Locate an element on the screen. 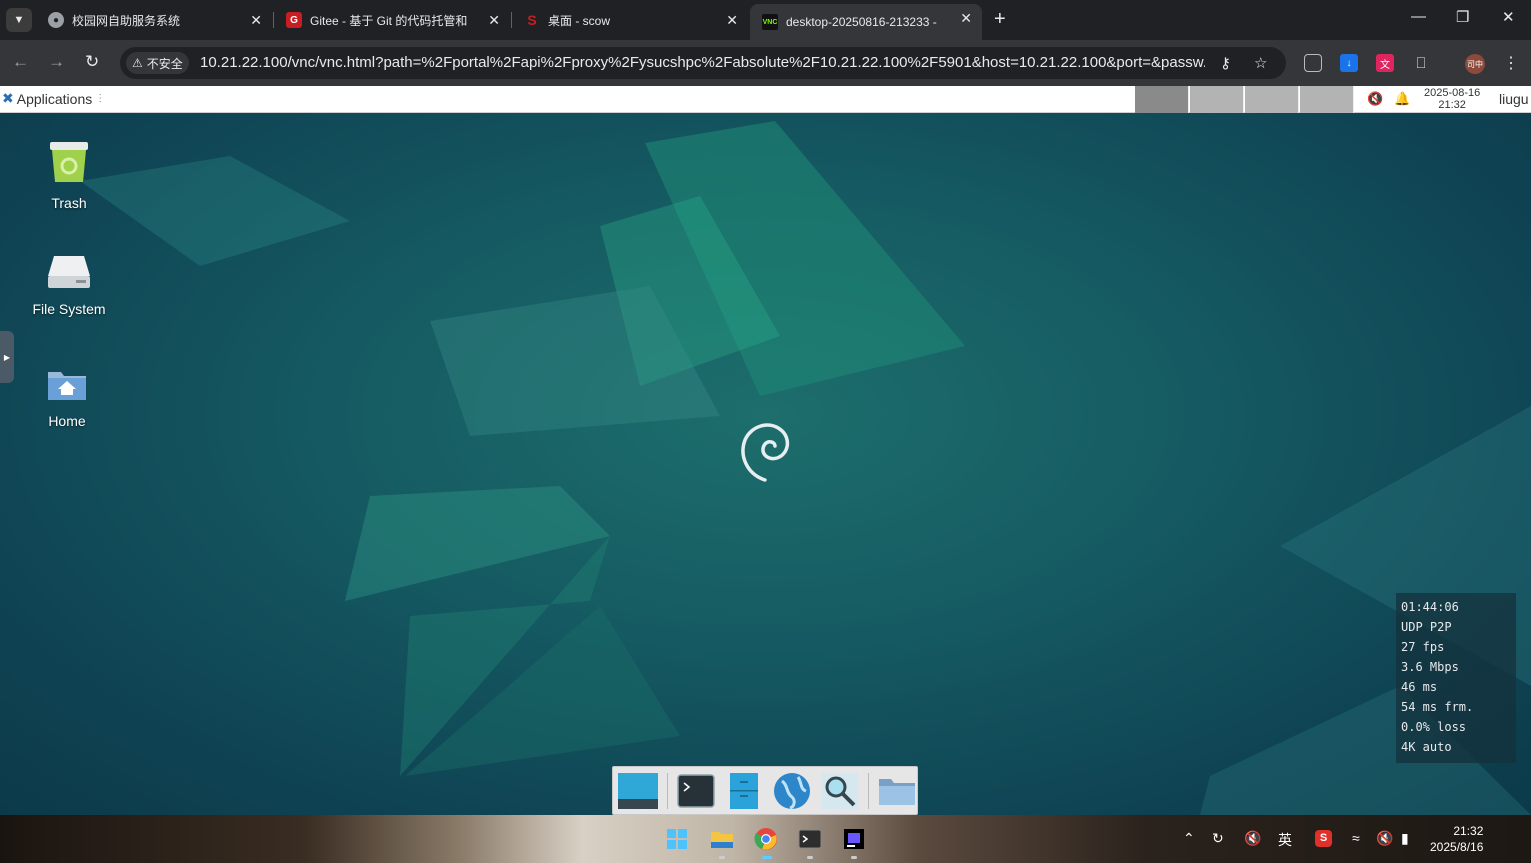 The width and height of the screenshot is (1531, 863). restore-icon: ❐ is located at coordinates (1462, 17).